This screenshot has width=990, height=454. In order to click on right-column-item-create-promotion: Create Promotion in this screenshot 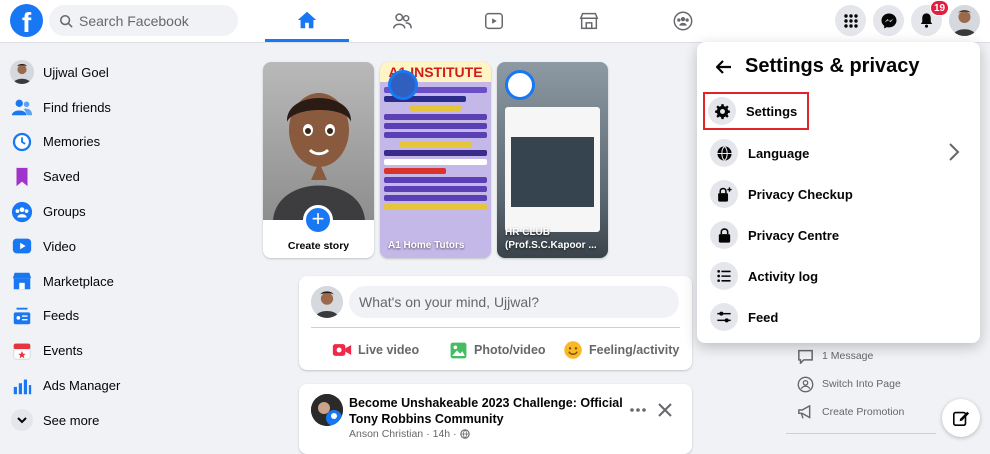, I will do `click(850, 412)`.